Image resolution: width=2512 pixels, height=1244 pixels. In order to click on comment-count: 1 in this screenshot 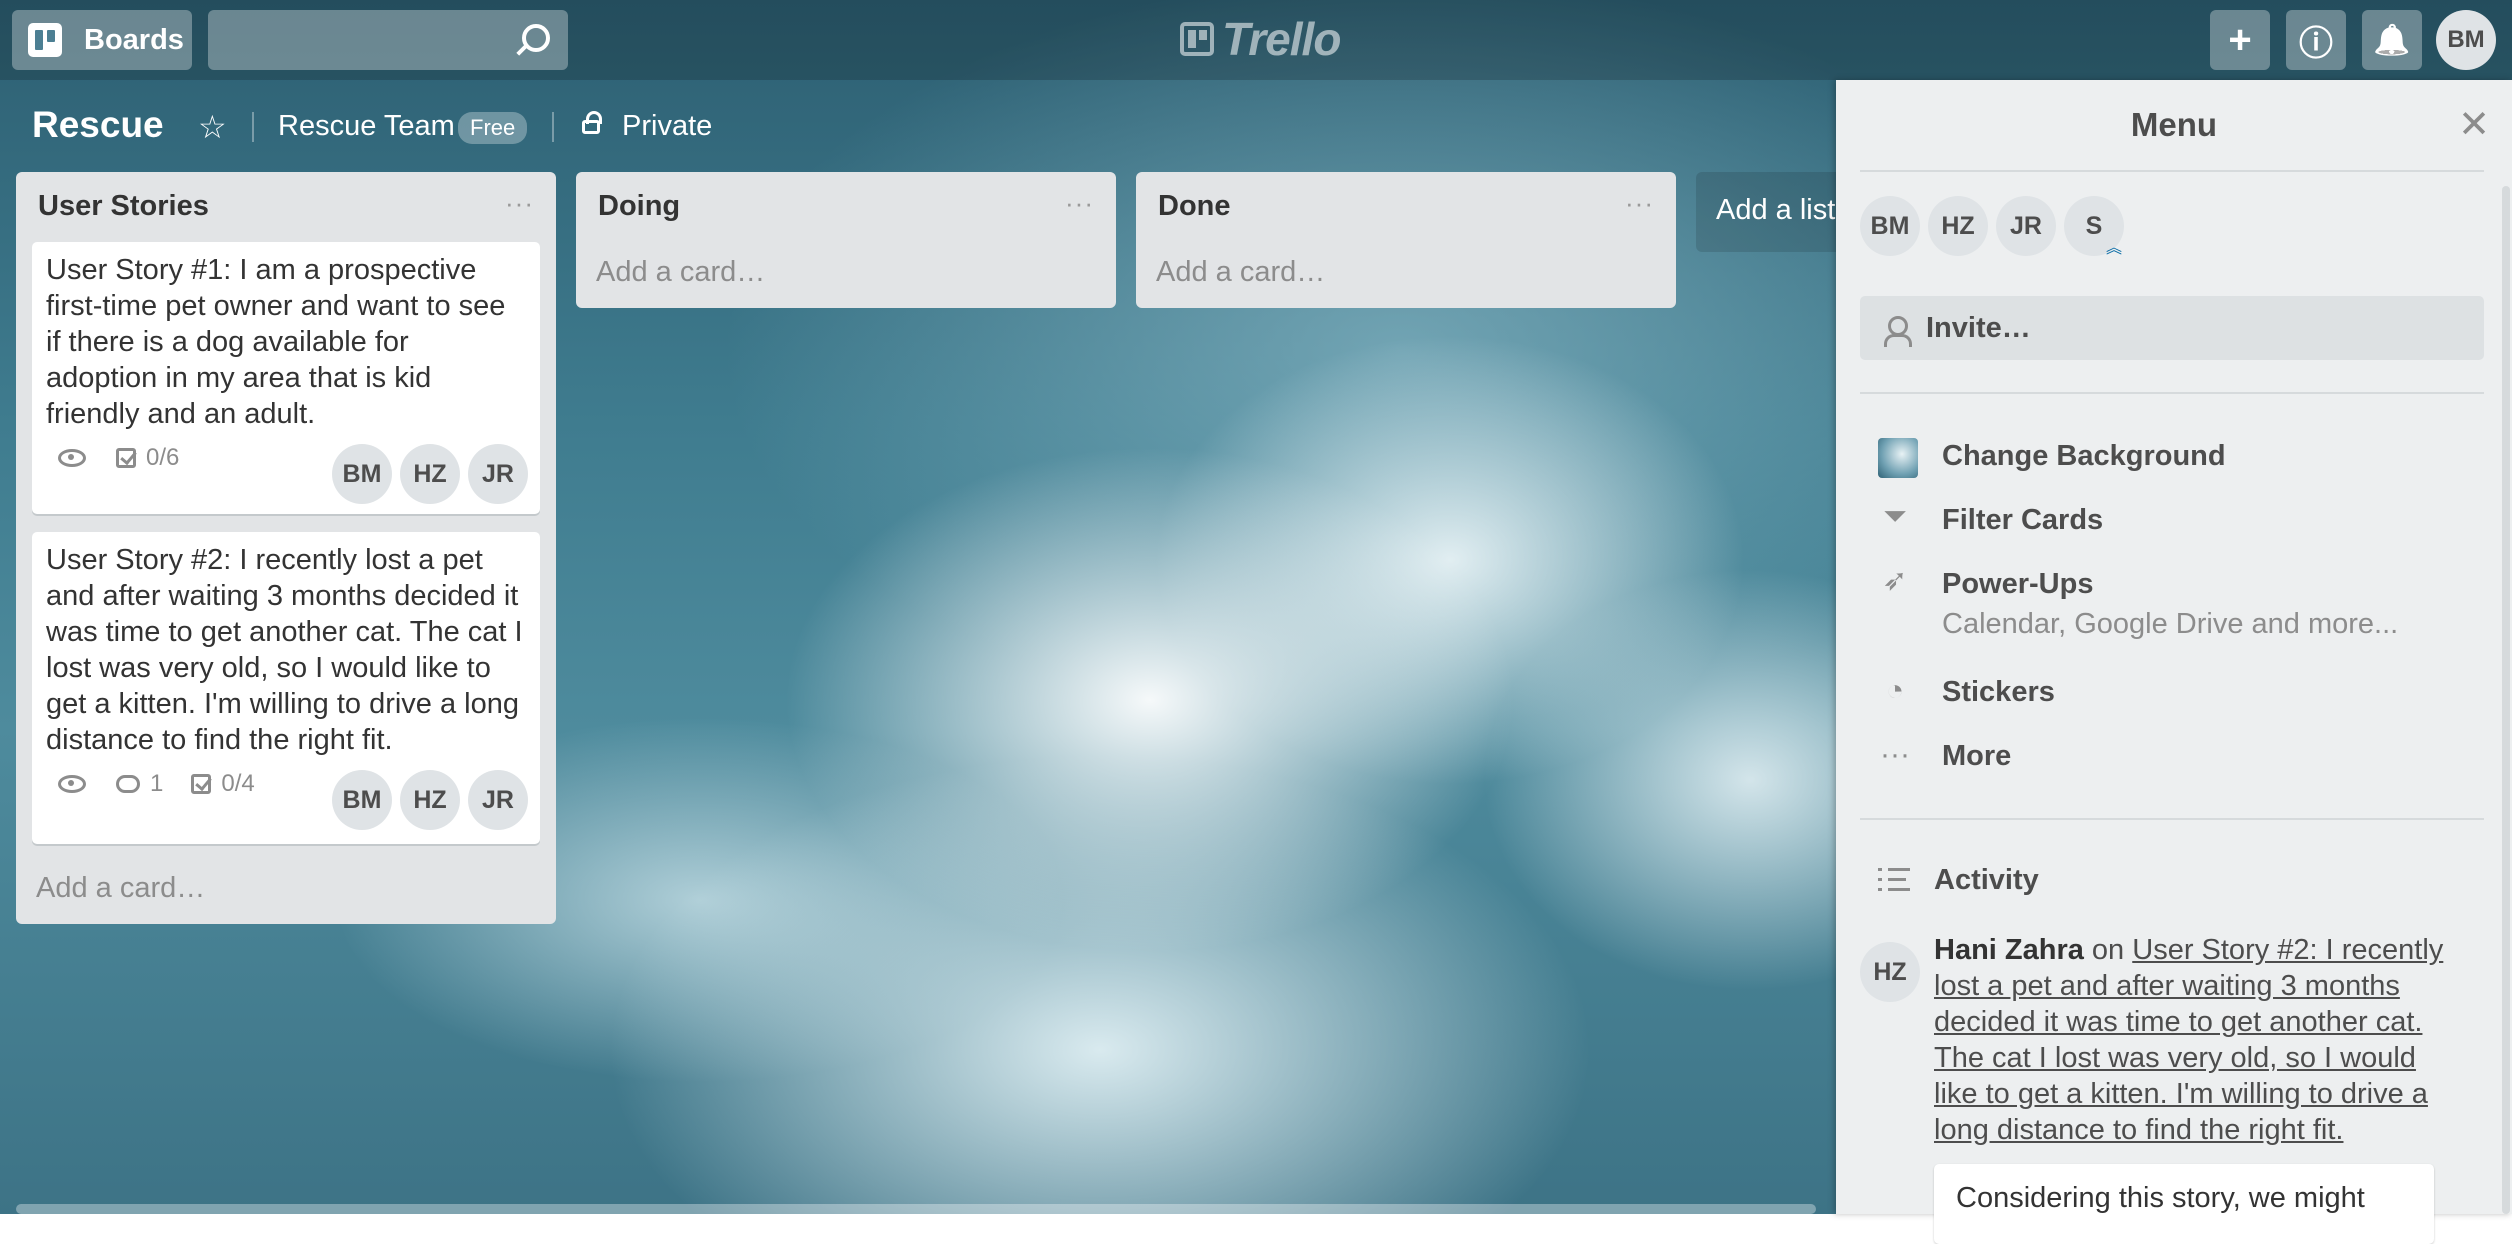, I will do `click(157, 783)`.